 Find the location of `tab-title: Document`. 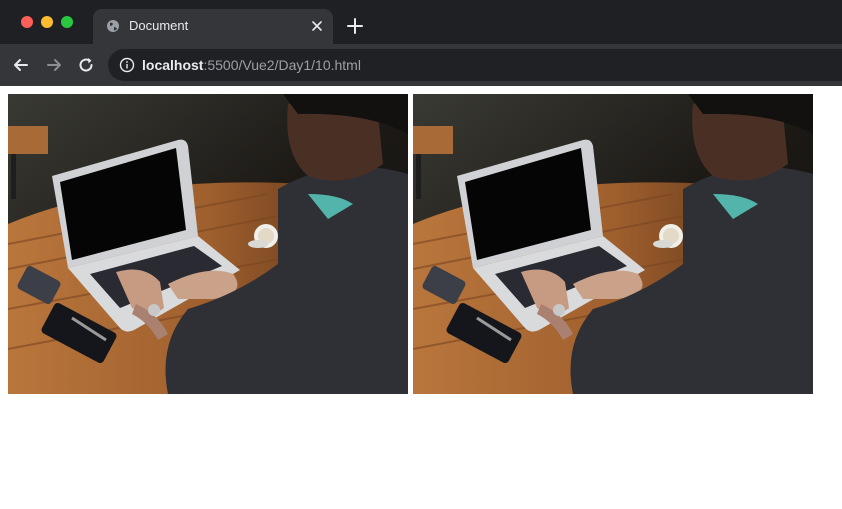

tab-title: Document is located at coordinates (159, 25).